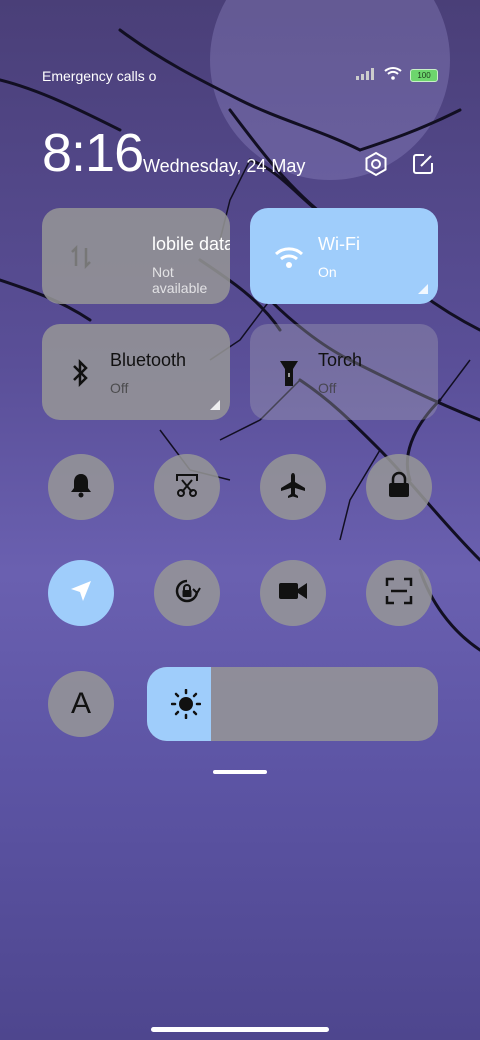 The height and width of the screenshot is (1040, 480). Describe the element at coordinates (93, 153) in the screenshot. I see `clock: 8:16` at that location.